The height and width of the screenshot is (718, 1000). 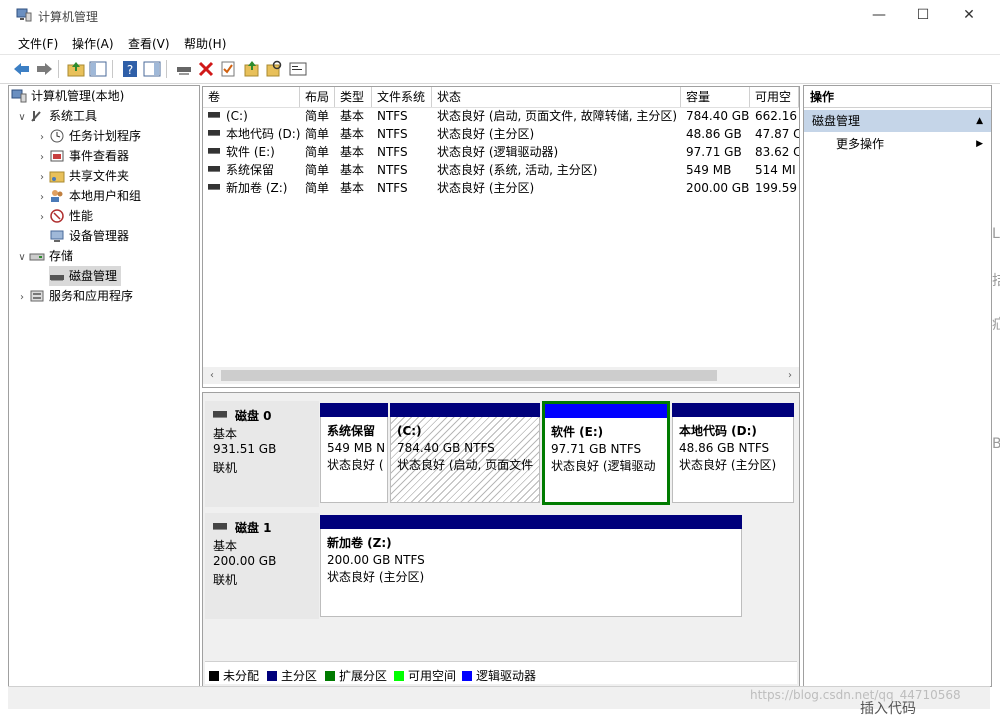 I want to click on partition-system-reserved: 系统保留 549 MB N 状态良好 (, so click(x=354, y=453).